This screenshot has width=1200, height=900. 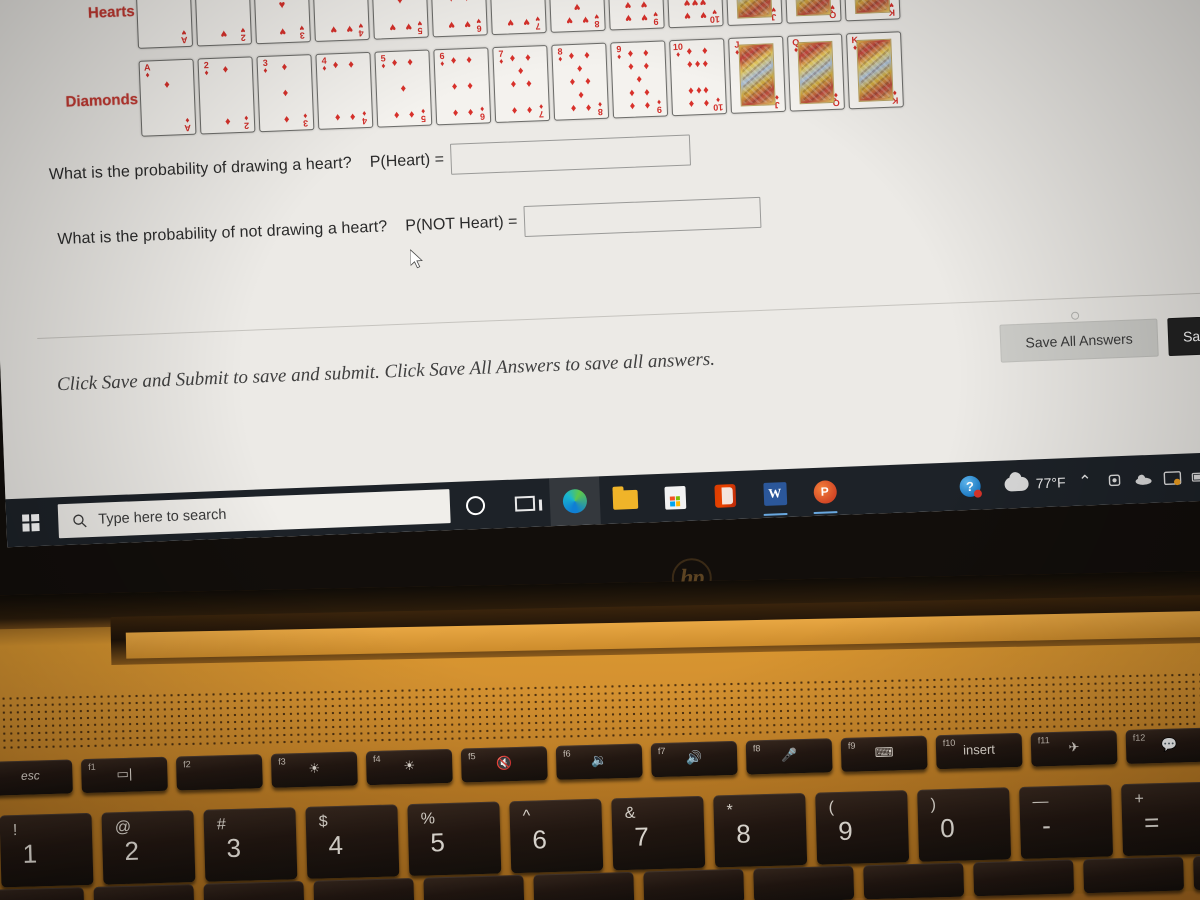 I want to click on cortana-button, so click(x=475, y=505).